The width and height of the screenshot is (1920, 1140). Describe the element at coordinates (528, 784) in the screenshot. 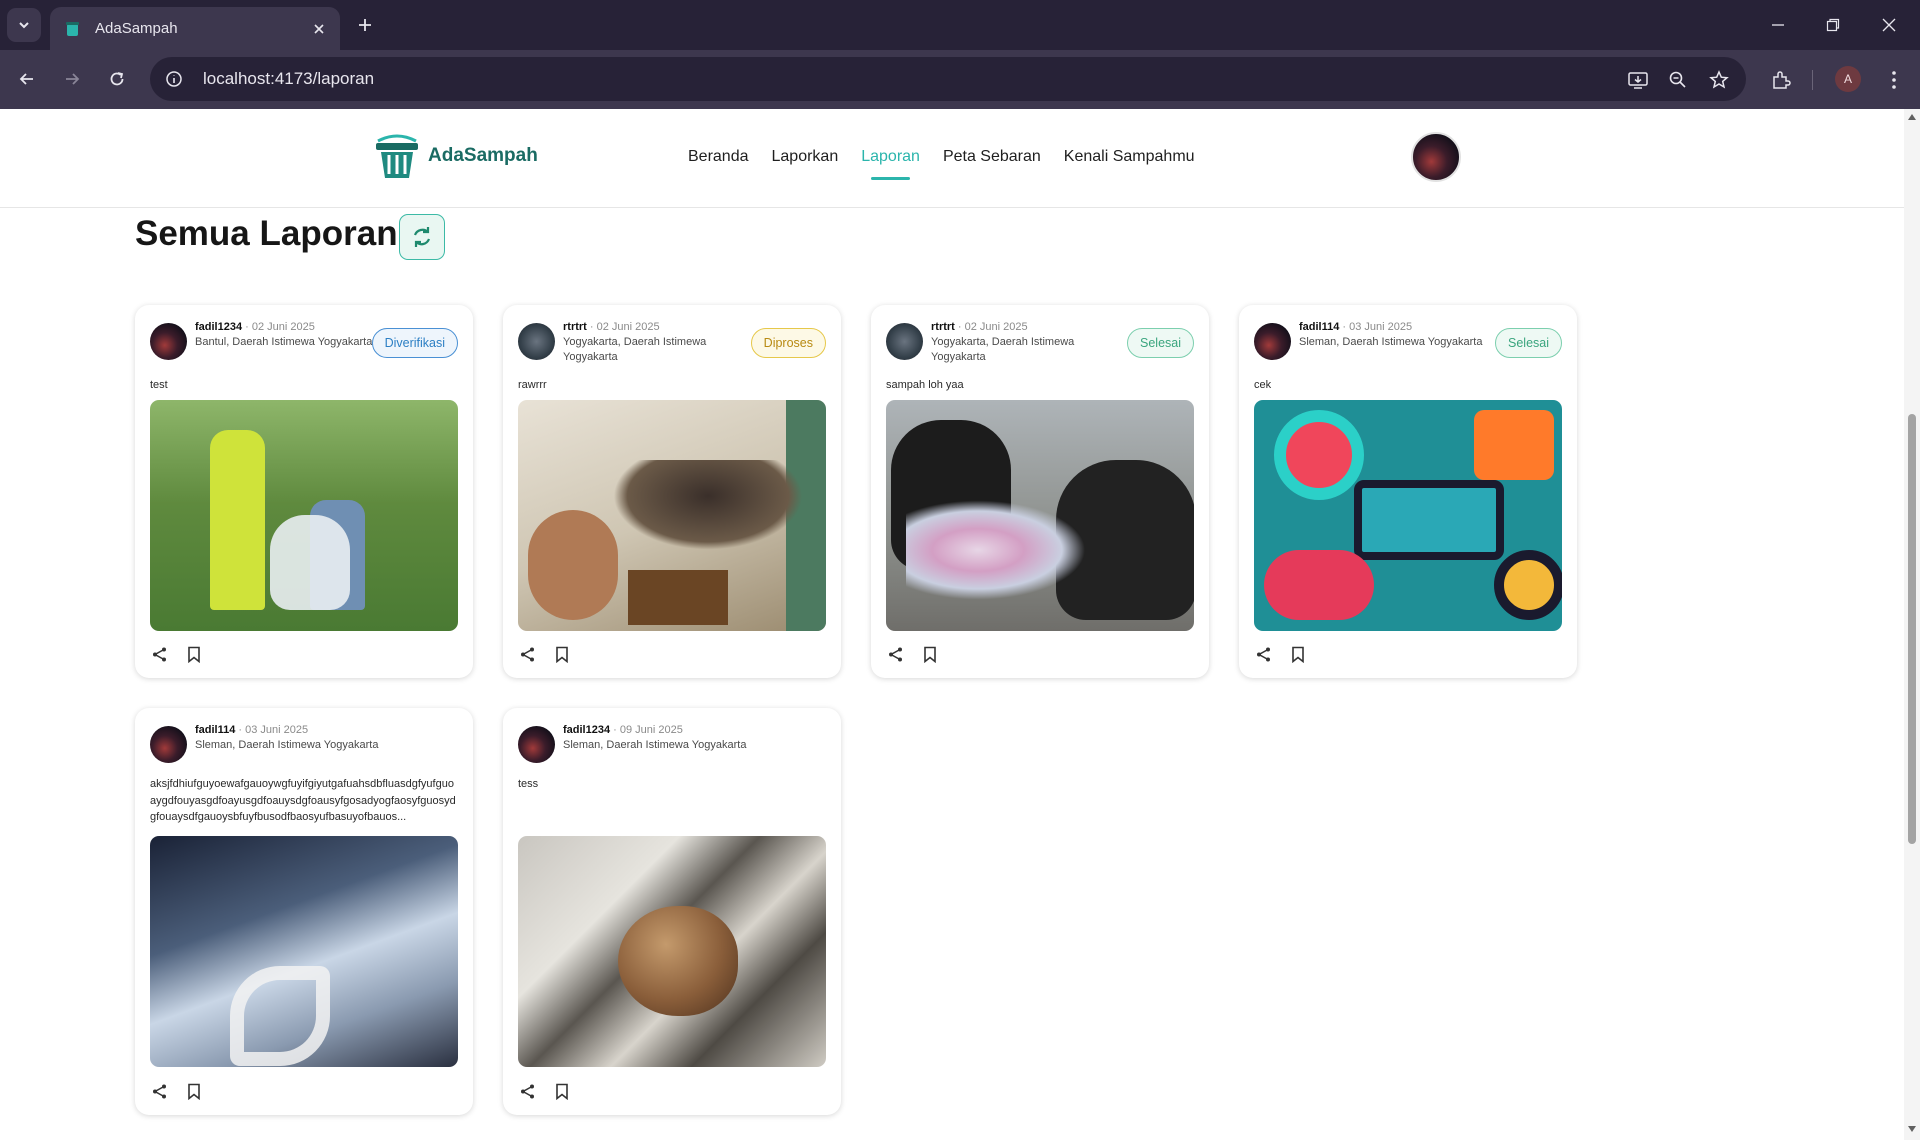

I see `report-description: tess` at that location.